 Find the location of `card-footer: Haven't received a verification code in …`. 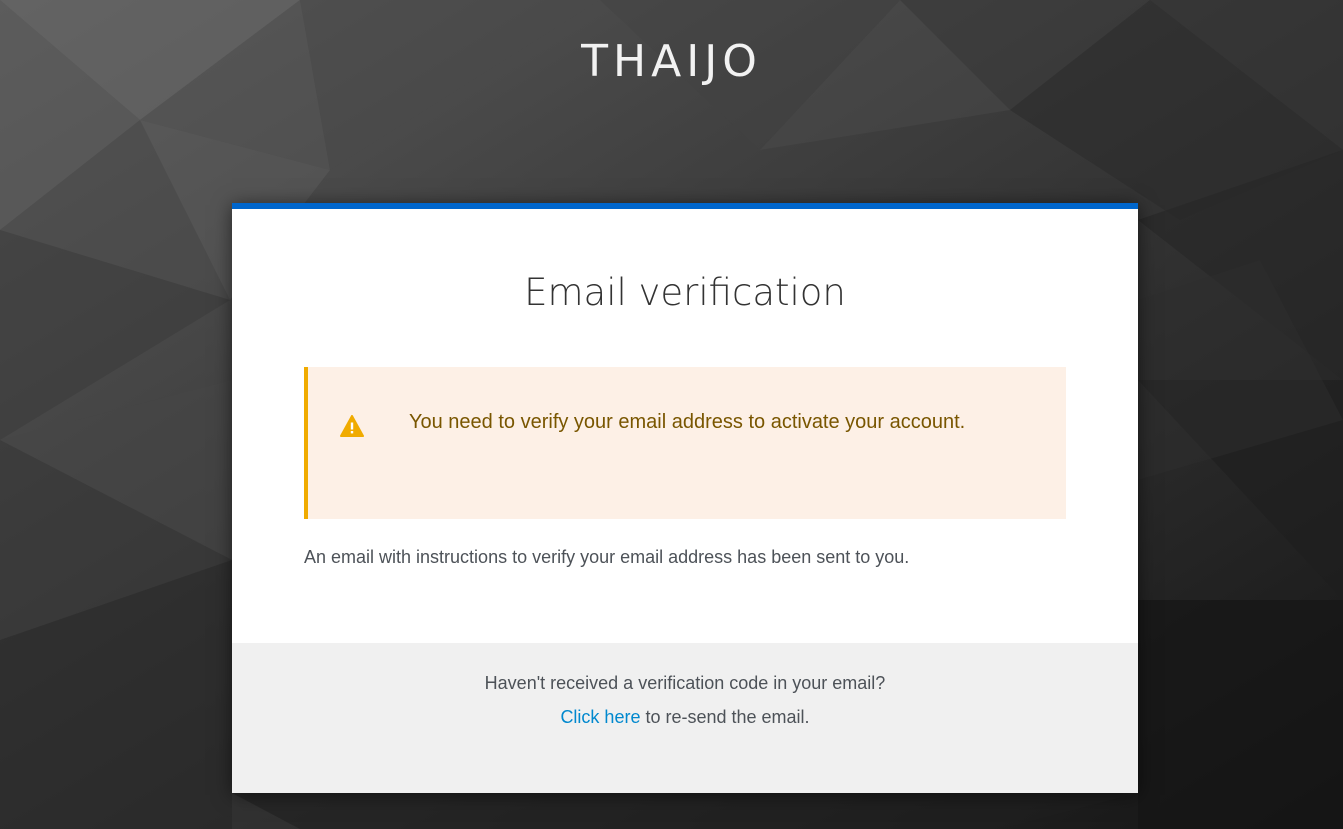

card-footer: Haven't received a verification code in … is located at coordinates (685, 718).